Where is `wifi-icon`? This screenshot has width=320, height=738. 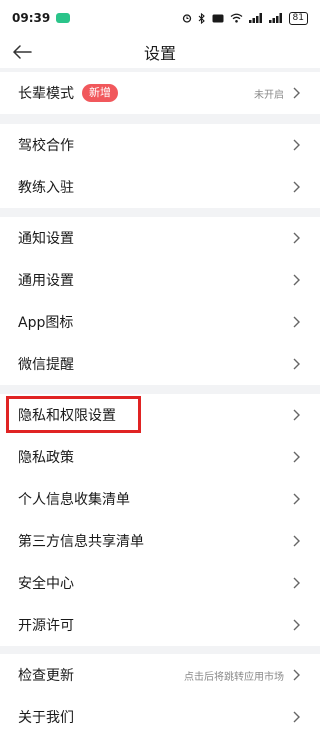
wifi-icon is located at coordinates (236, 18).